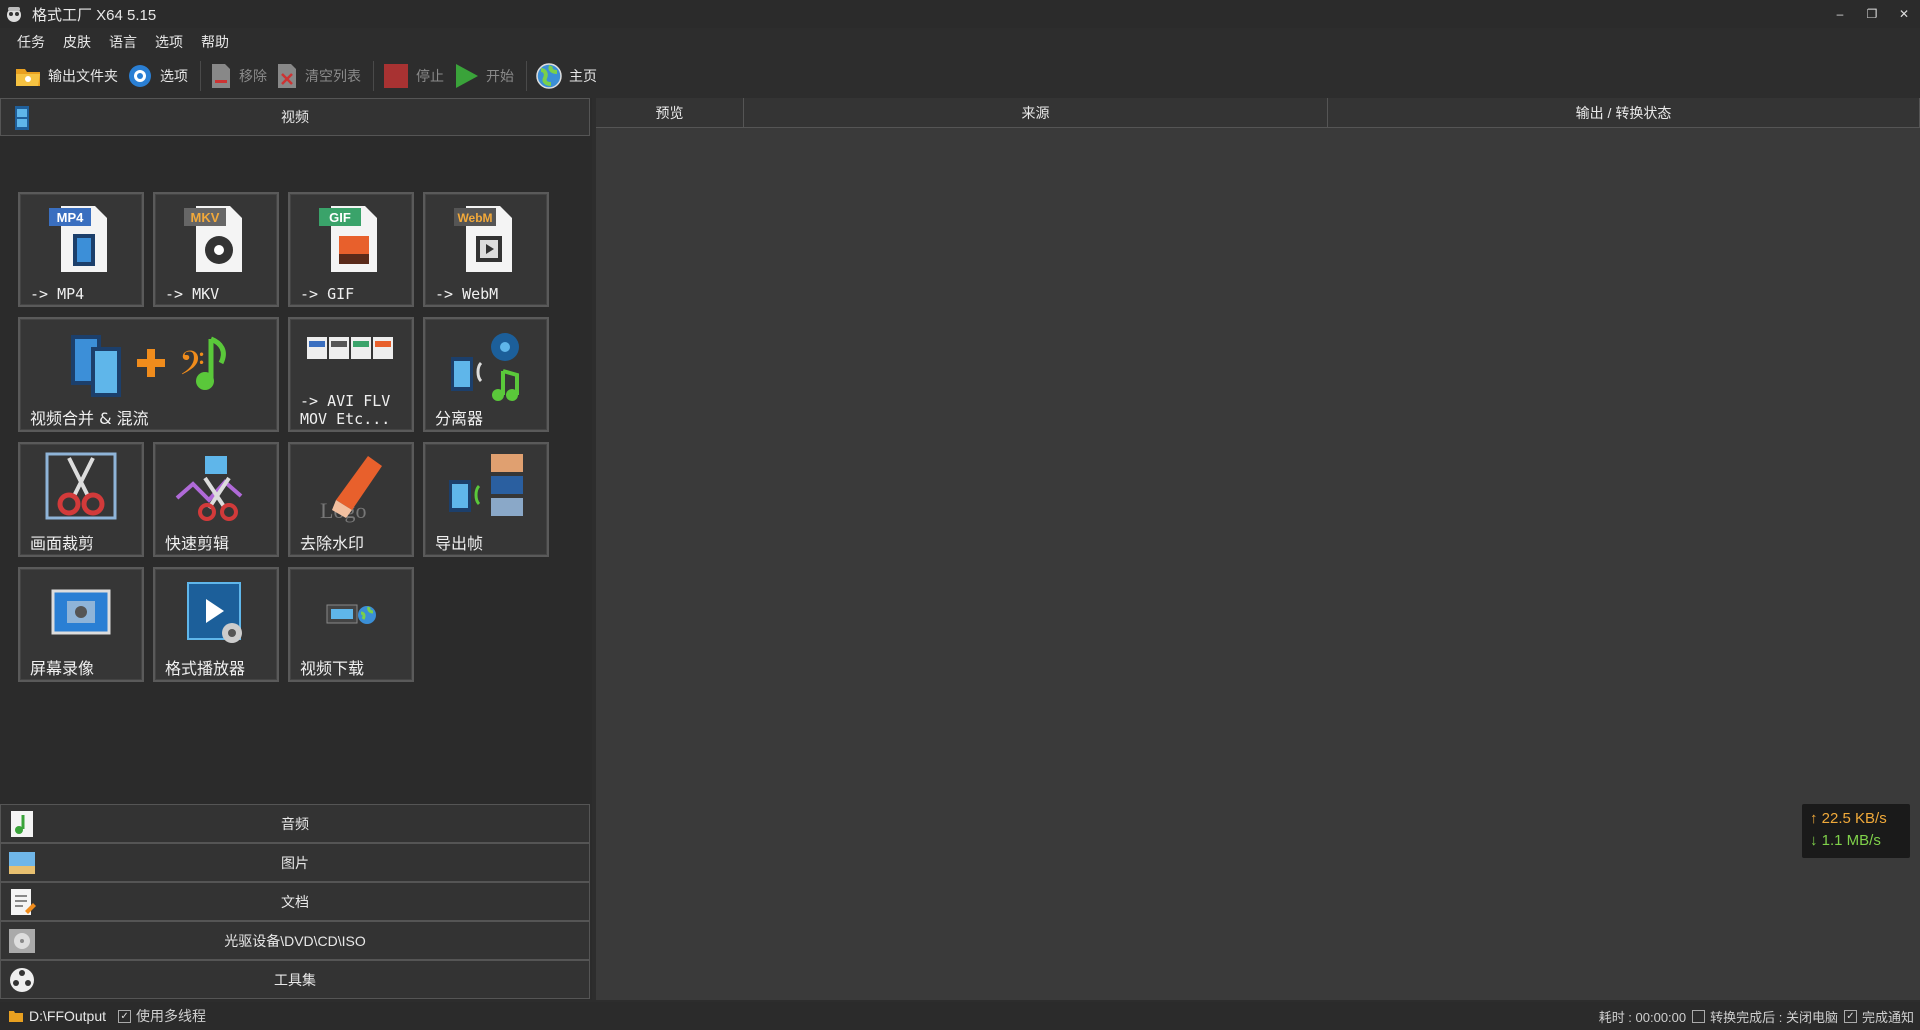 This screenshot has width=1920, height=1030. I want to click on multithread-checkbox: ✓, so click(125, 1016).